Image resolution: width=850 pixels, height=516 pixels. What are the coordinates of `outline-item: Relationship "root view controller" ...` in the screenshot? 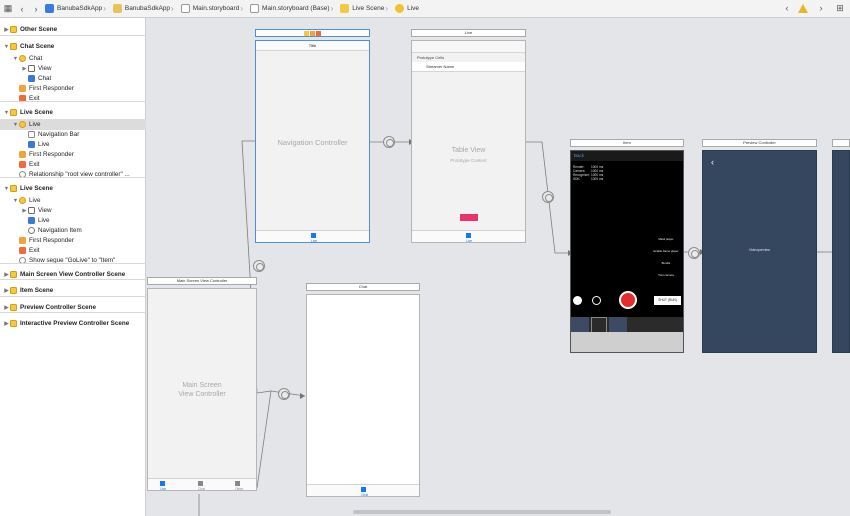 It's located at (73, 174).